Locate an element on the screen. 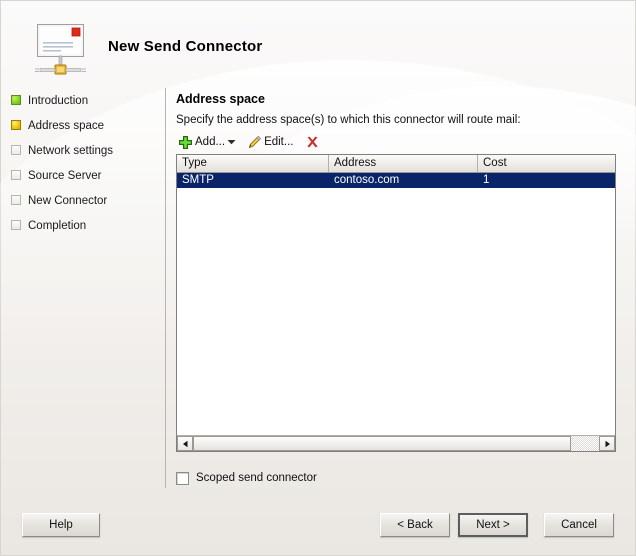  sidebar-item-new-connector: New Connector is located at coordinates (82, 200).